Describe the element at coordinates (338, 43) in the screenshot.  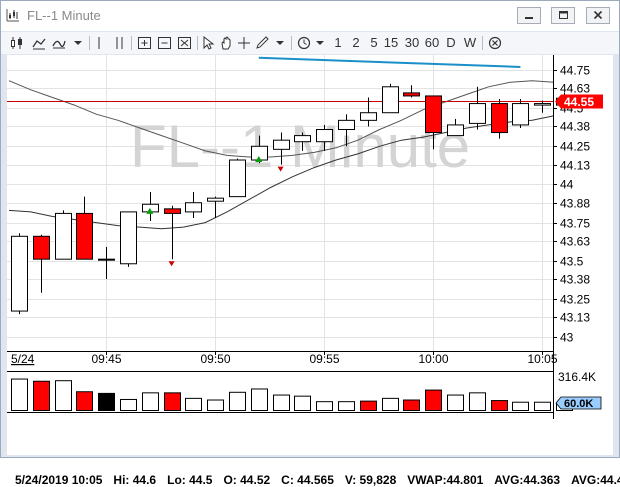
I see `interval-1-button: 1` at that location.